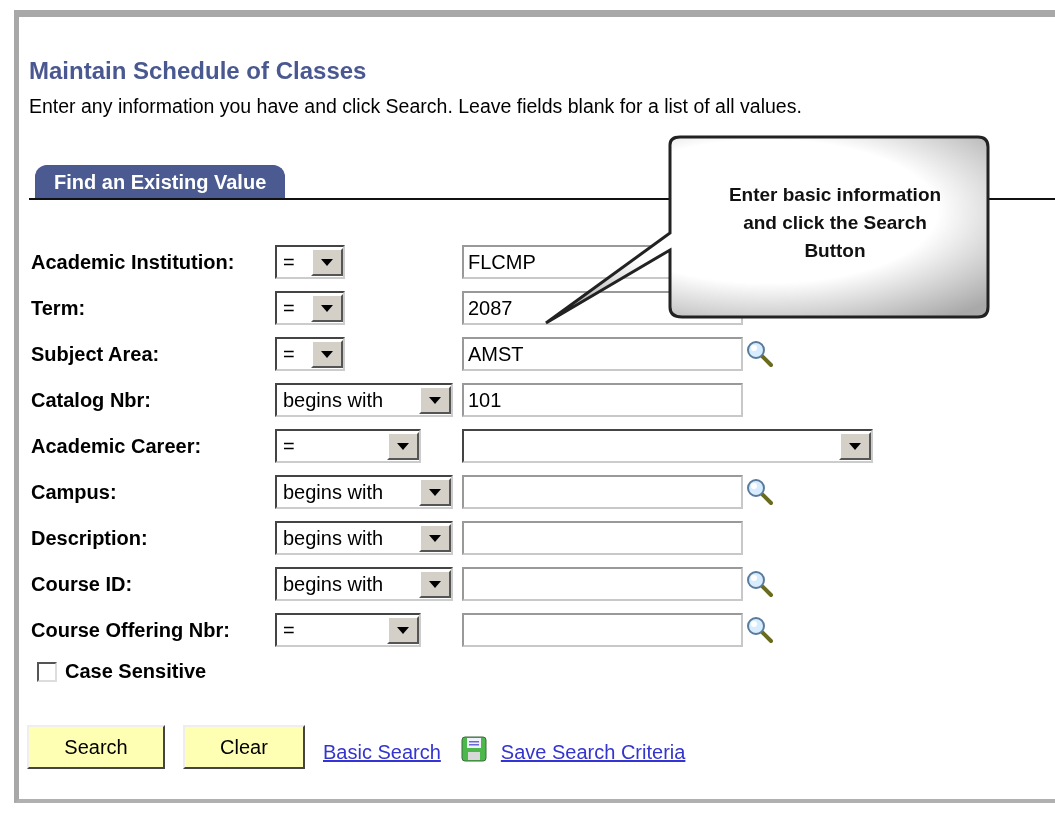 The image size is (1055, 824). Describe the element at coordinates (198, 71) in the screenshot. I see `page-title: Maintain Schedule of Classes` at that location.